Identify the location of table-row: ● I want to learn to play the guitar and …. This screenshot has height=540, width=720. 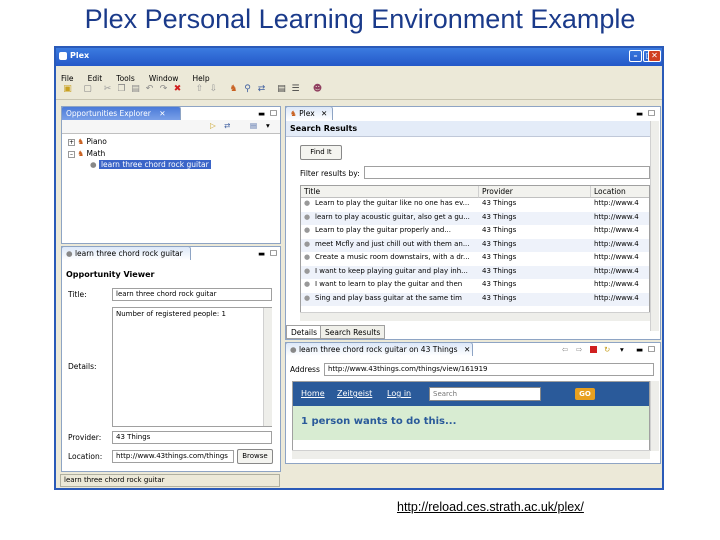
(475, 285).